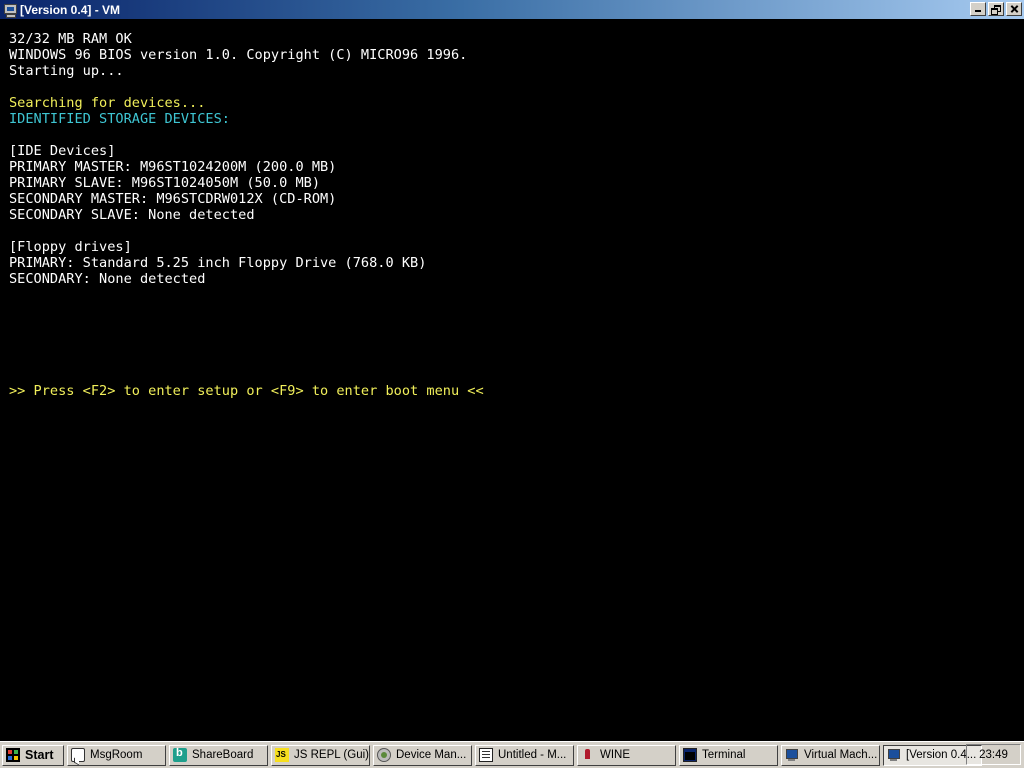  I want to click on taskbar-button: WINE, so click(626, 755).